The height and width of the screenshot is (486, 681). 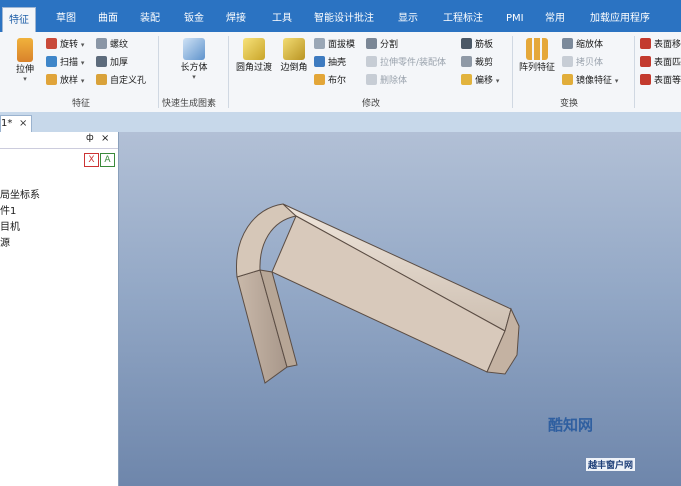 What do you see at coordinates (371, 79) in the screenshot?
I see `delete-body-icon` at bounding box center [371, 79].